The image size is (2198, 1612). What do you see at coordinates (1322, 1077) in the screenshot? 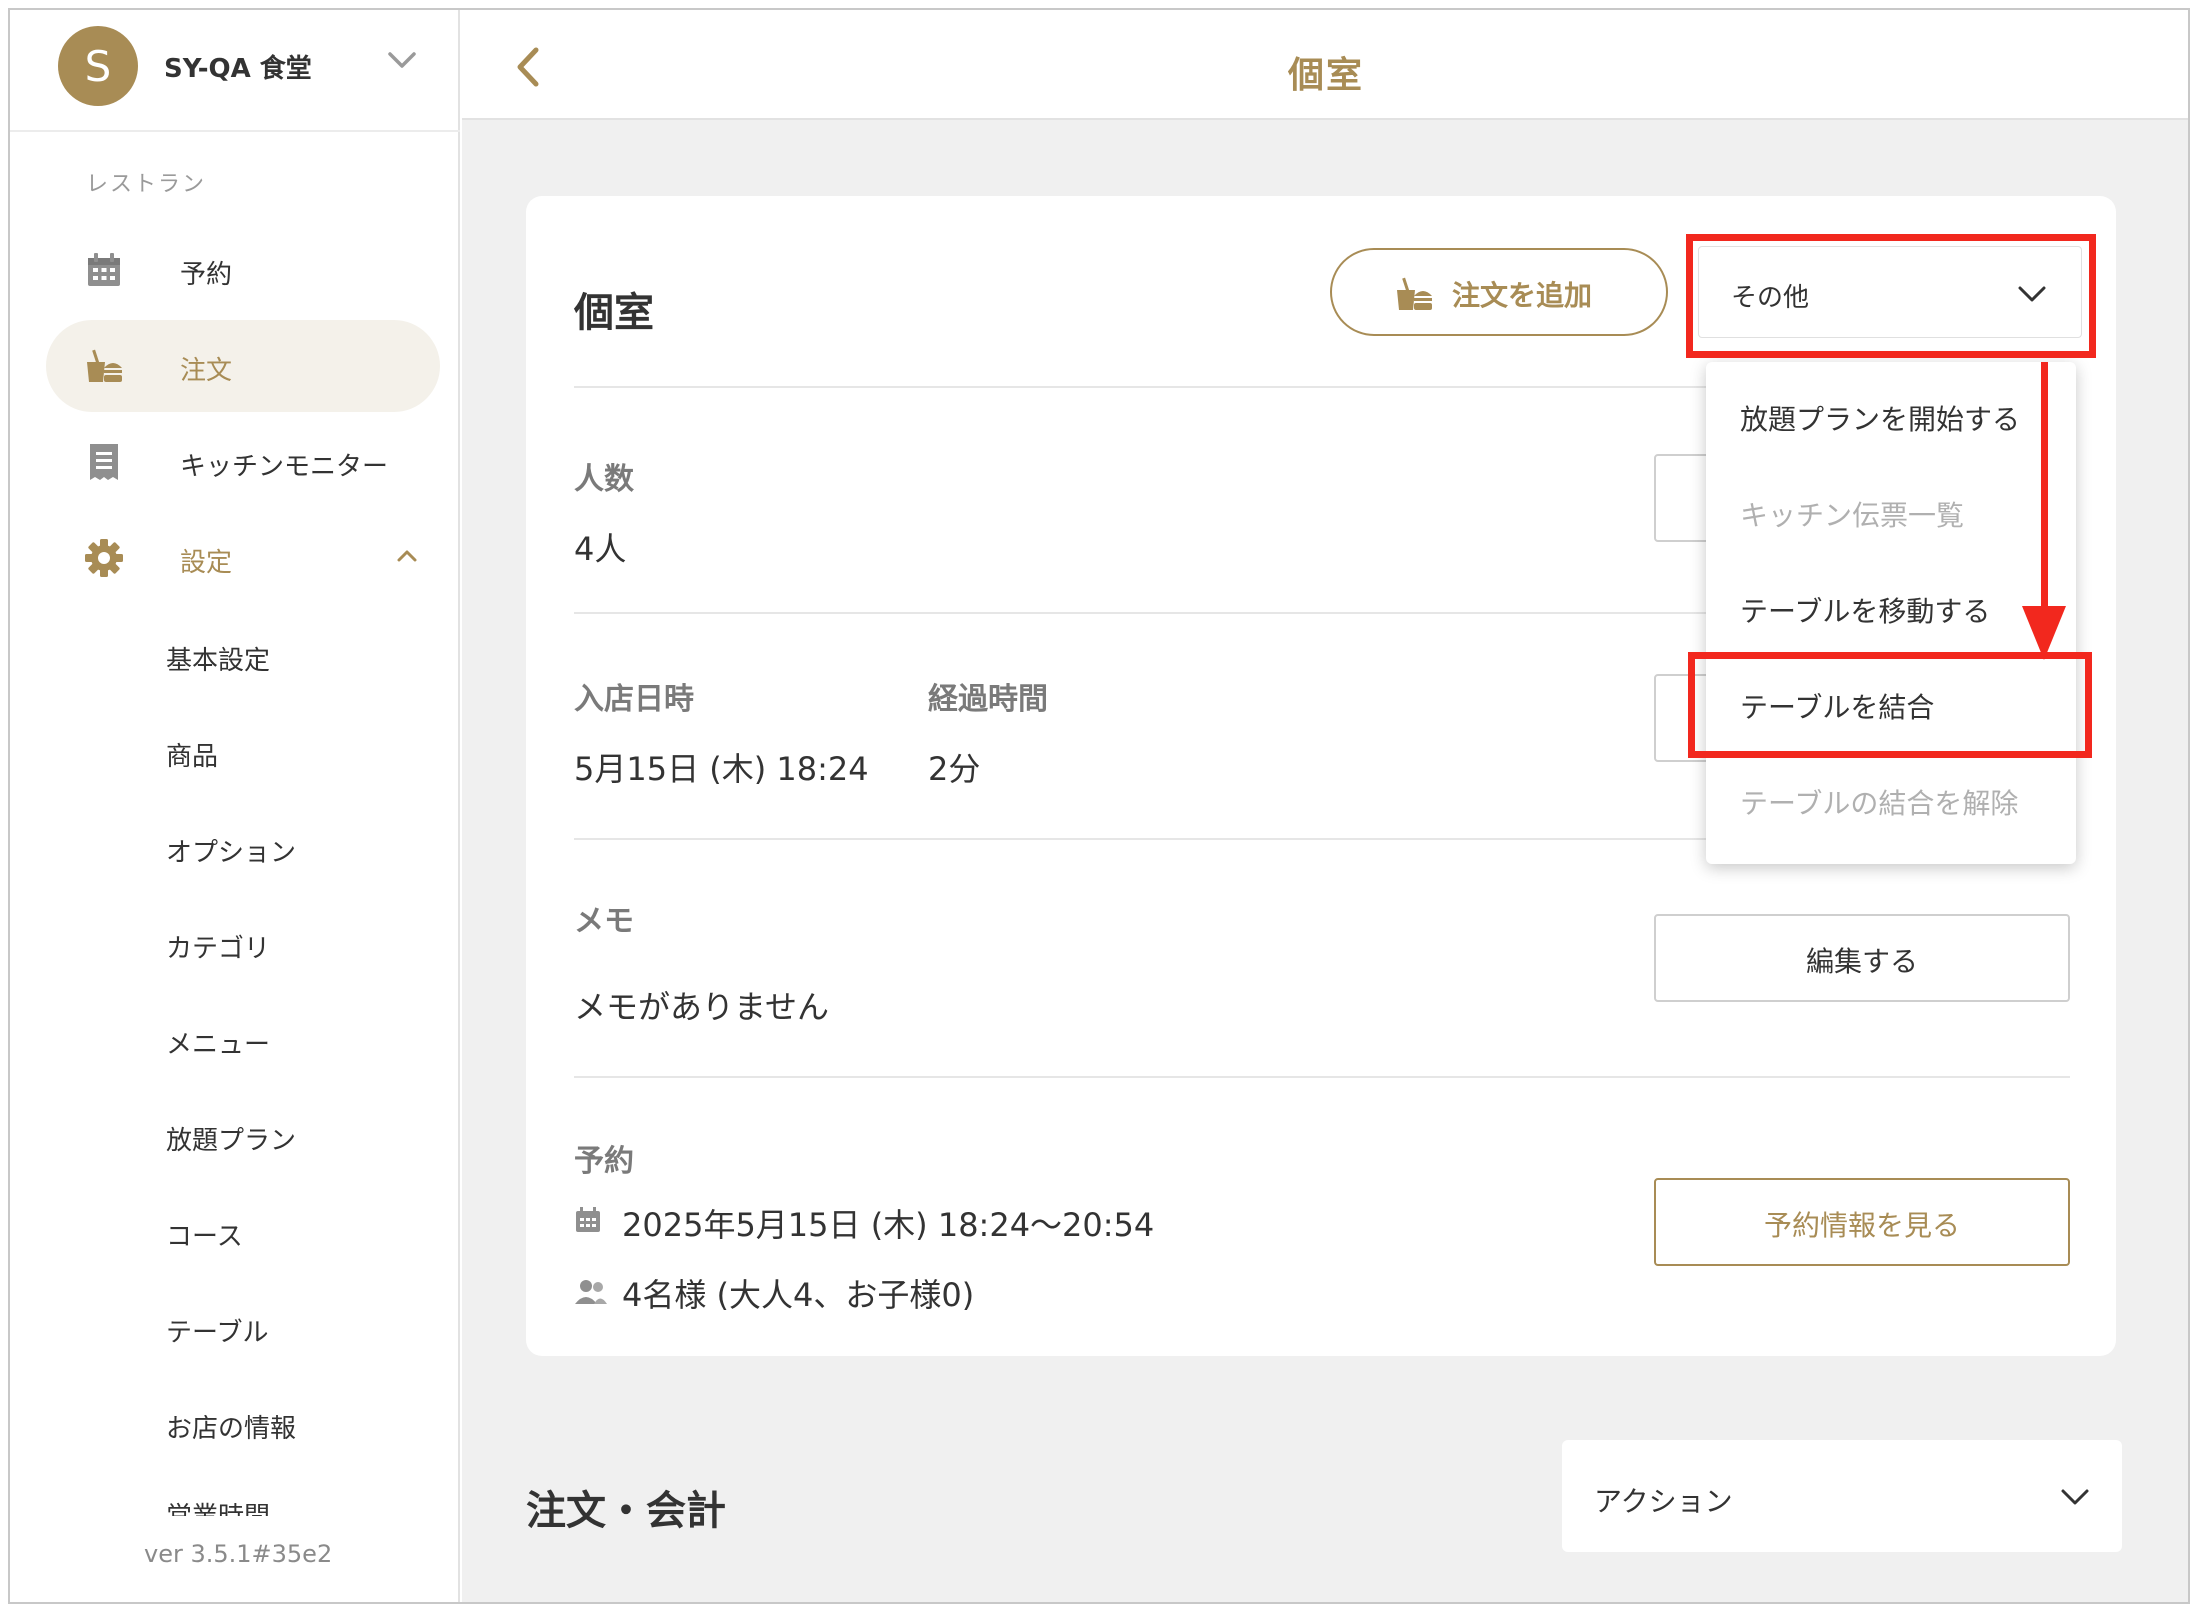
I see `divider` at bounding box center [1322, 1077].